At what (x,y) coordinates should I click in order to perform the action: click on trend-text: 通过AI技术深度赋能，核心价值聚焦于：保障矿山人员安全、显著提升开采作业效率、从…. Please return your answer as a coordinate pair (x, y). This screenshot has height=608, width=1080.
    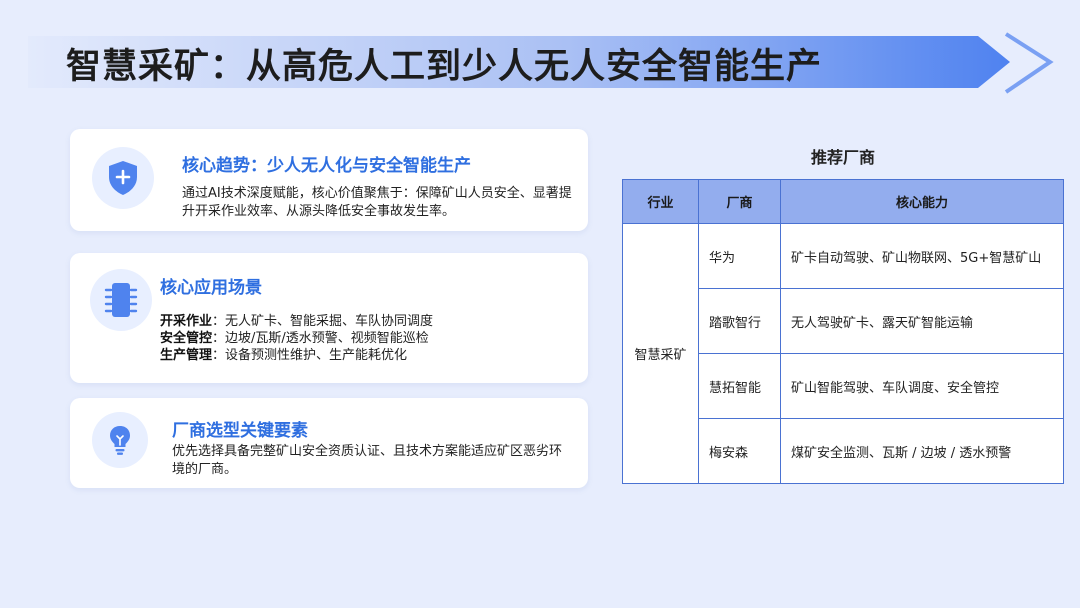
    Looking at the image, I should click on (377, 202).